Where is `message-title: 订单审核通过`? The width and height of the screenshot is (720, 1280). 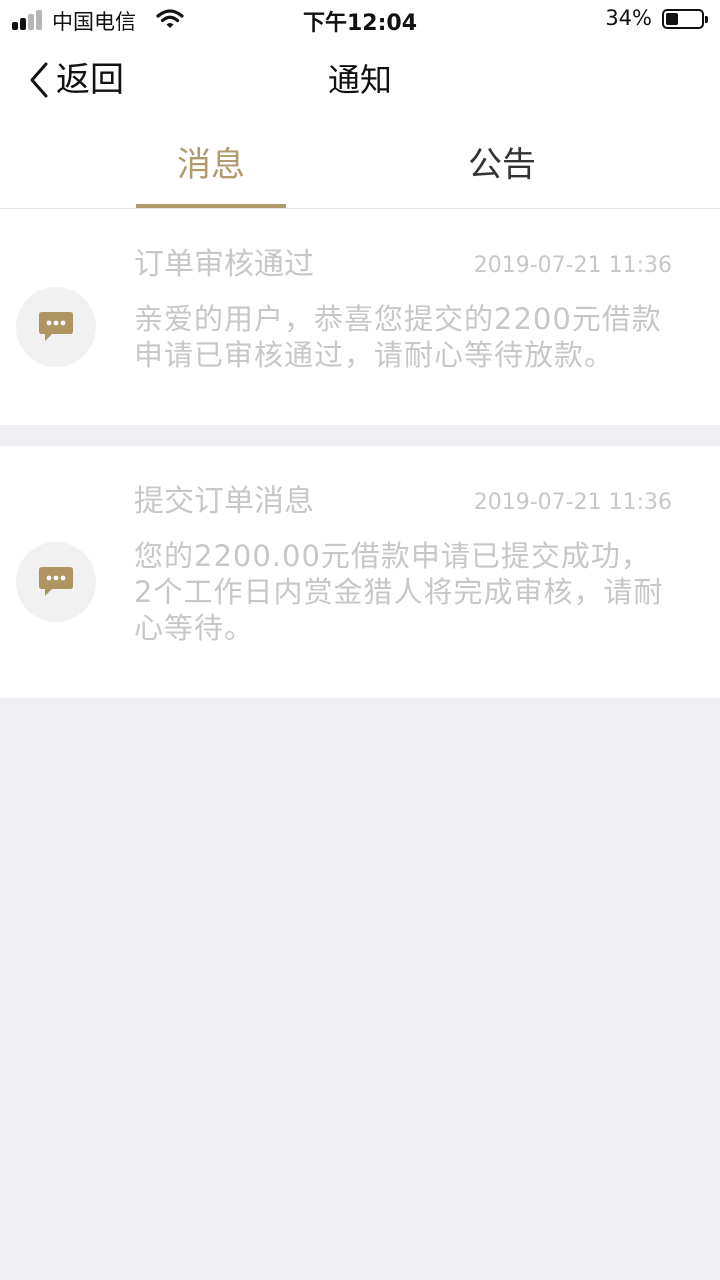
message-title: 订单审核通过 is located at coordinates (224, 264).